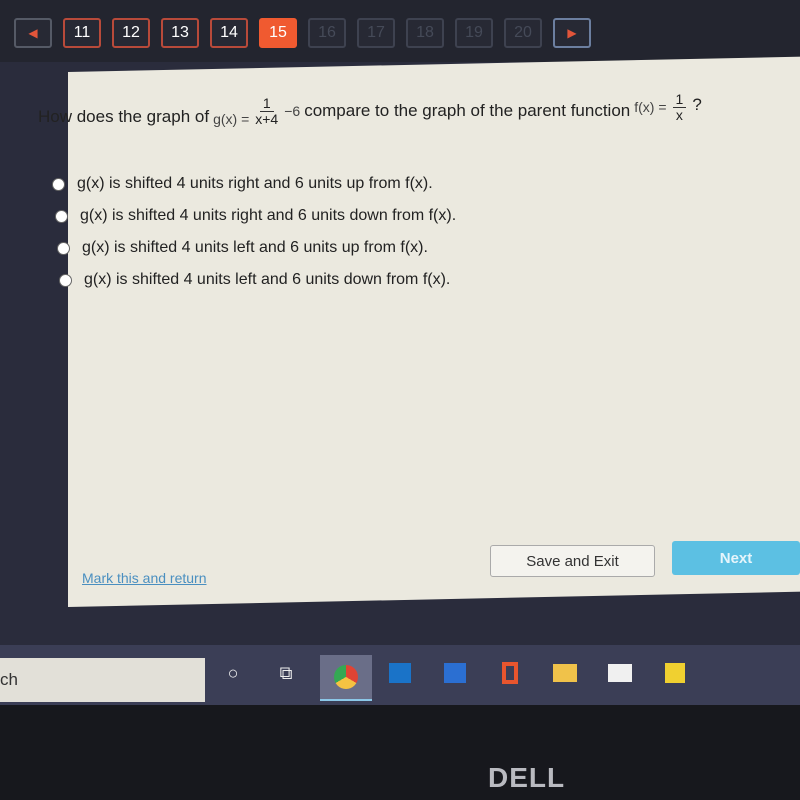 Image resolution: width=800 pixels, height=800 pixels. I want to click on question-15-button: 15, so click(278, 33).